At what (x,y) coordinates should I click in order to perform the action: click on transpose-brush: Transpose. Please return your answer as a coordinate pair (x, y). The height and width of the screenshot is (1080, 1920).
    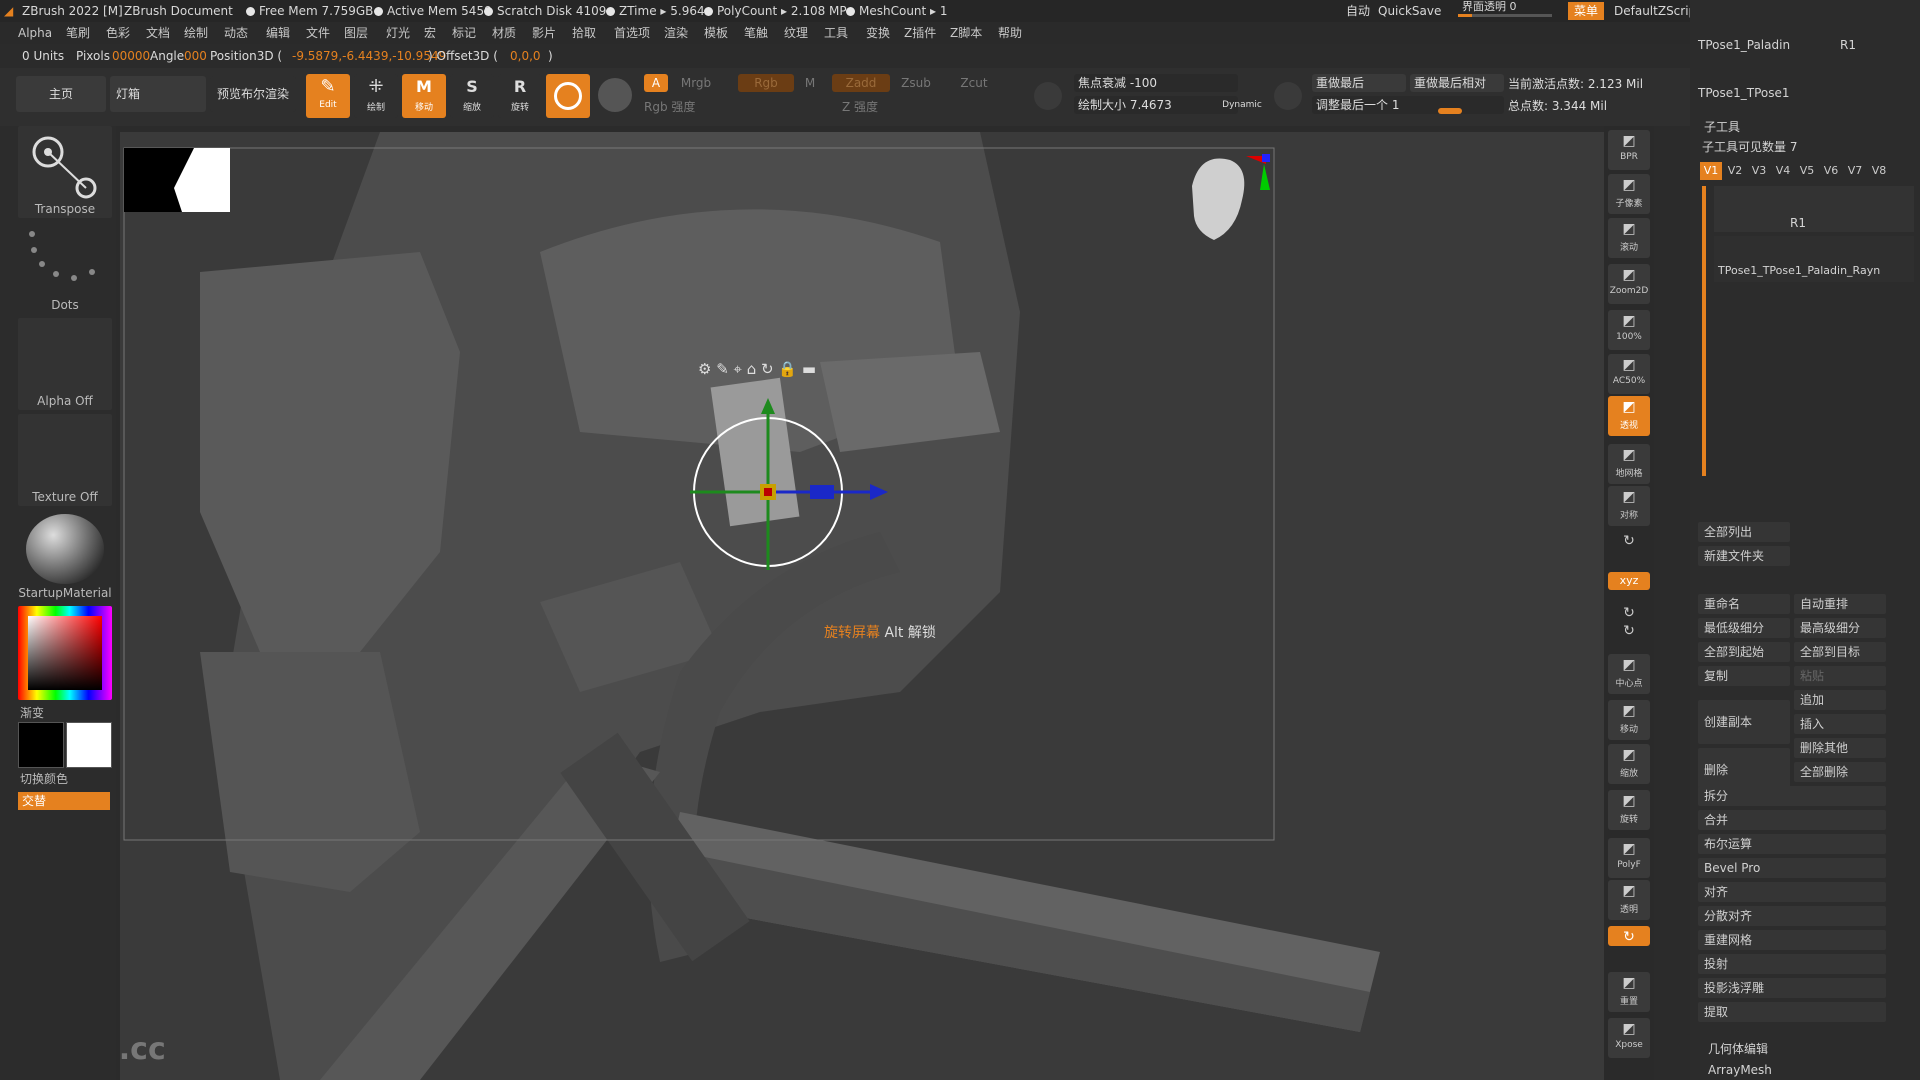
    Looking at the image, I should click on (65, 172).